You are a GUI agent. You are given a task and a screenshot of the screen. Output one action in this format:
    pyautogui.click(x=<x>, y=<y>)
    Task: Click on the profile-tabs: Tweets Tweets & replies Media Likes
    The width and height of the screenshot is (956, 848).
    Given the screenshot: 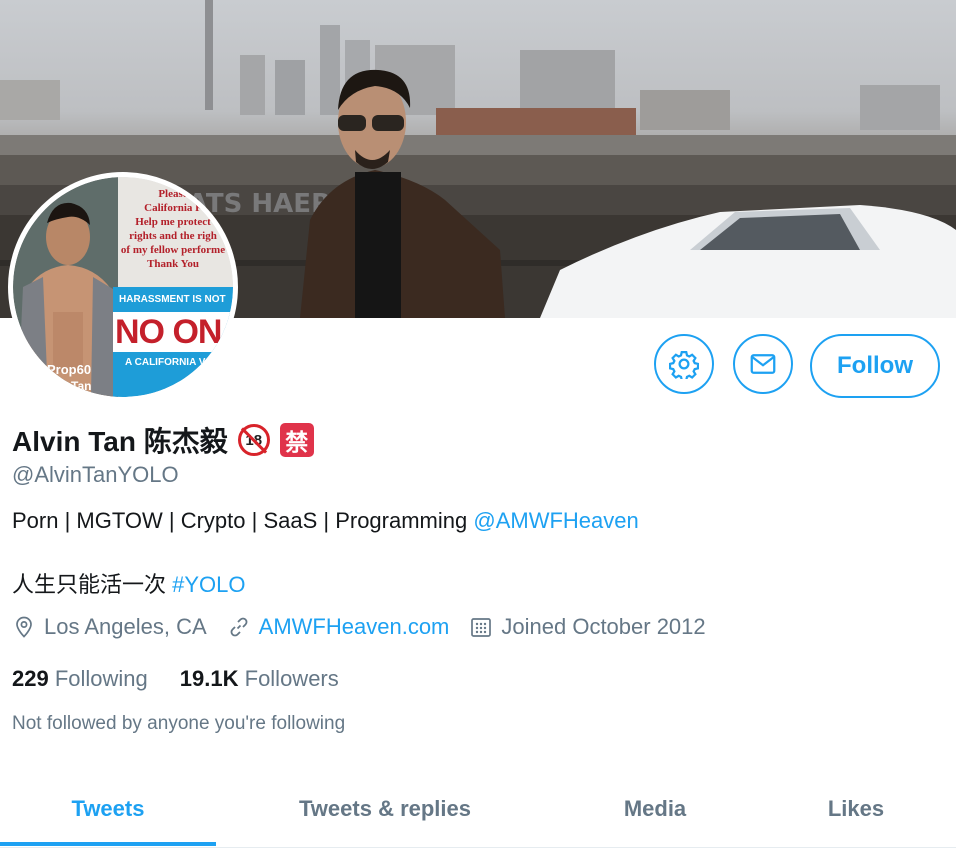 What is the action you would take?
    pyautogui.click(x=478, y=811)
    